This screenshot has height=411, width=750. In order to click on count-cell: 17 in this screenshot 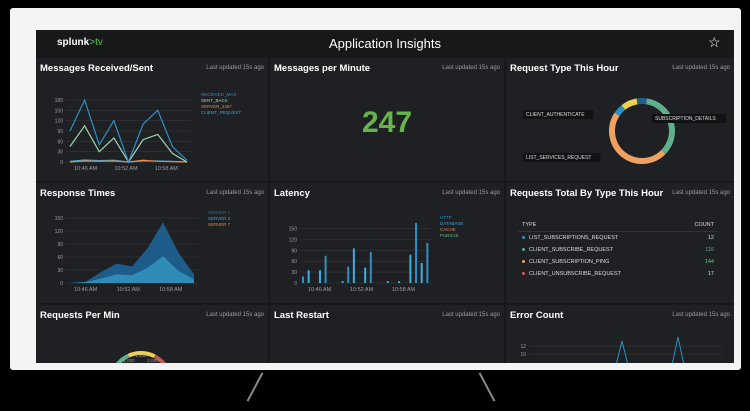, I will do `click(710, 274)`.